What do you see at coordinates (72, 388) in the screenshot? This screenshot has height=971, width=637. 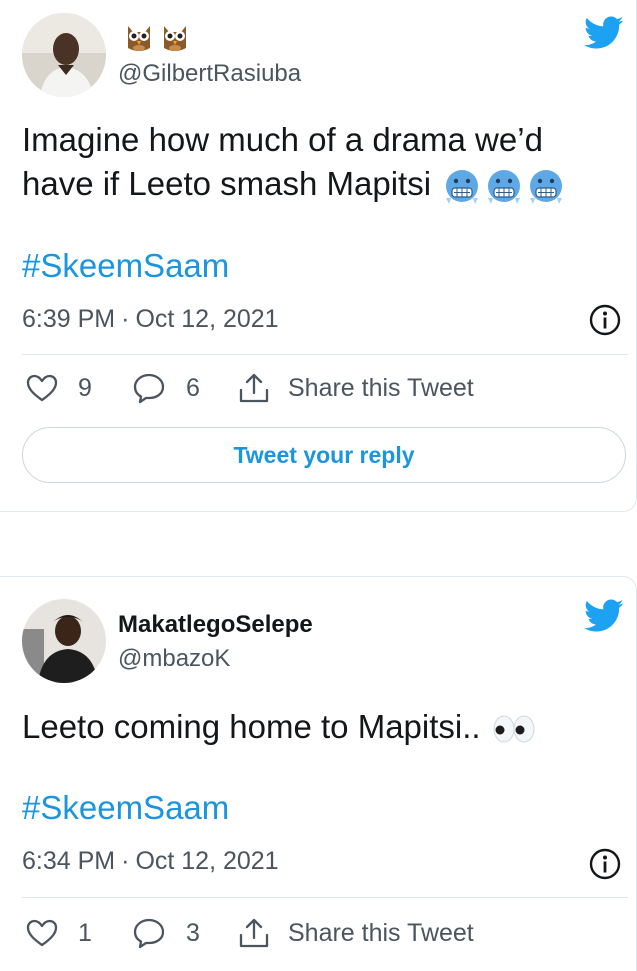 I see `like-button: 9` at bounding box center [72, 388].